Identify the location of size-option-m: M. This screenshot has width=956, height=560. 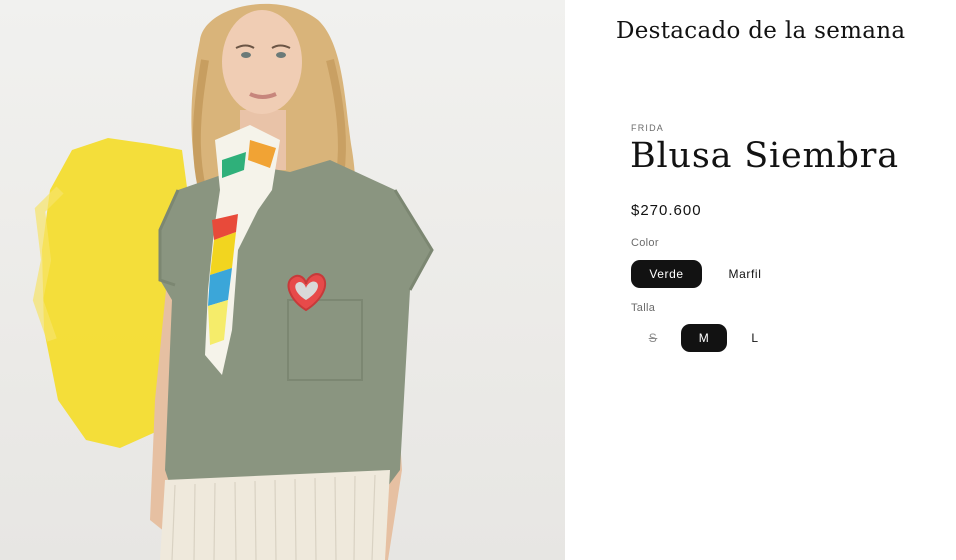
(704, 338).